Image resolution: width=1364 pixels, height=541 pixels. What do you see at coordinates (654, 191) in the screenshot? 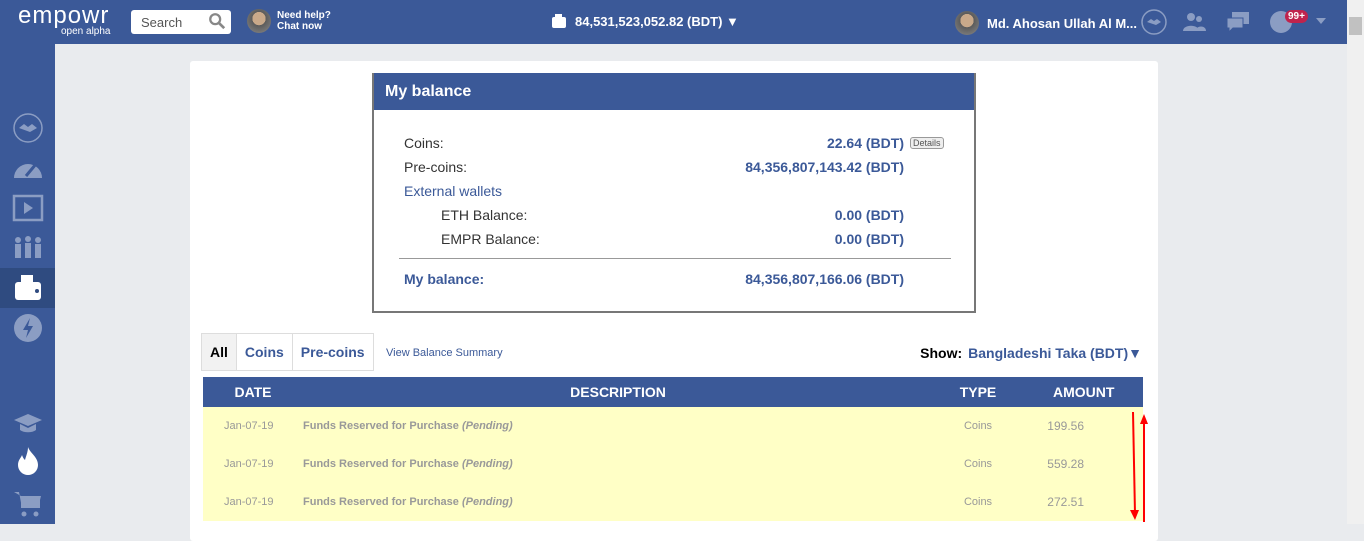
I see `external-wallets-link: External wallets` at bounding box center [654, 191].